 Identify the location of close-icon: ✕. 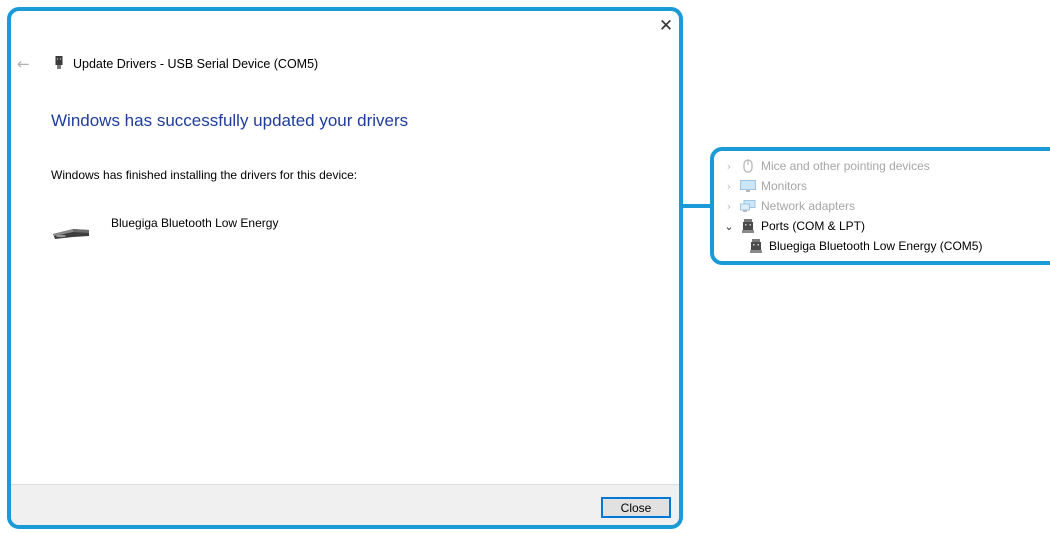
(666, 26).